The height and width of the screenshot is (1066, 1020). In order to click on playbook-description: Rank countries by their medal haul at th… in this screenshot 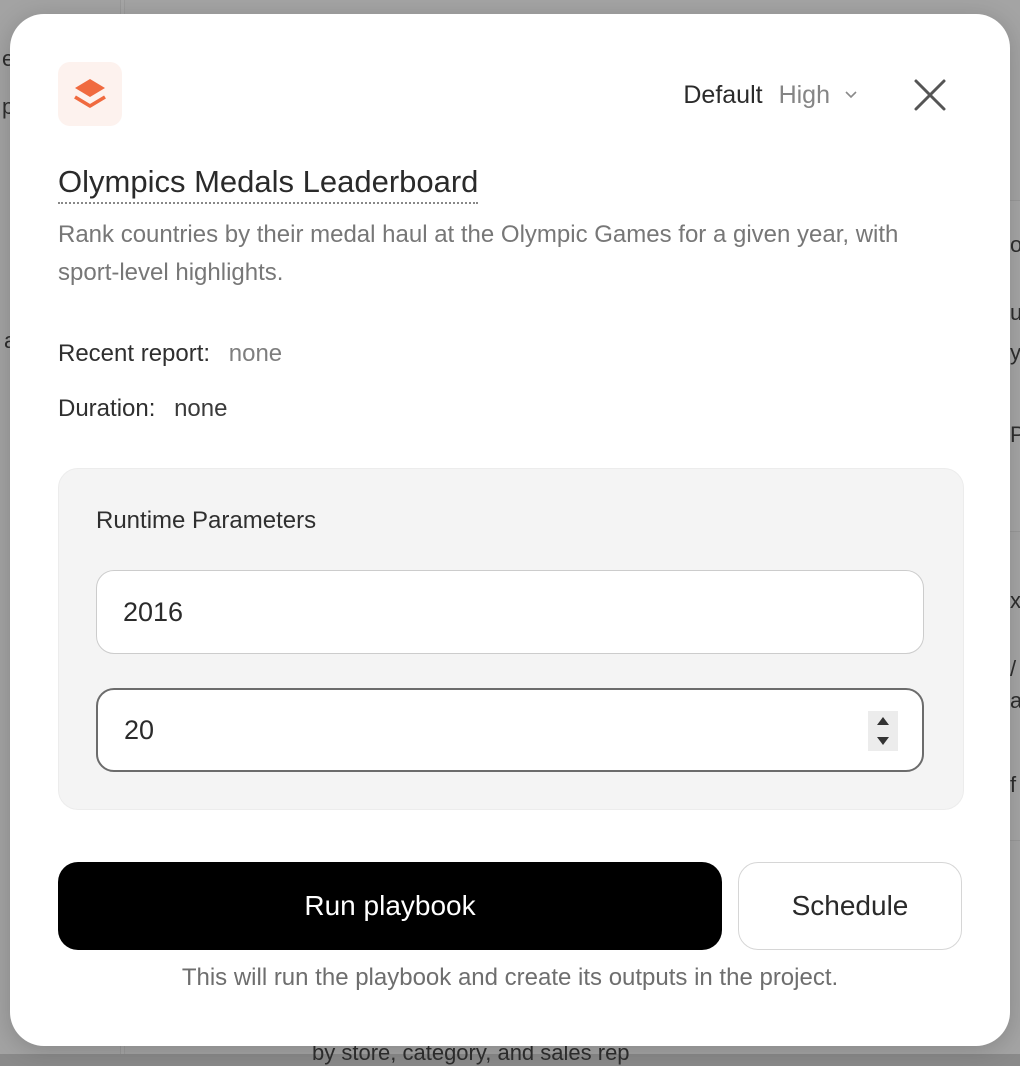, I will do `click(478, 253)`.